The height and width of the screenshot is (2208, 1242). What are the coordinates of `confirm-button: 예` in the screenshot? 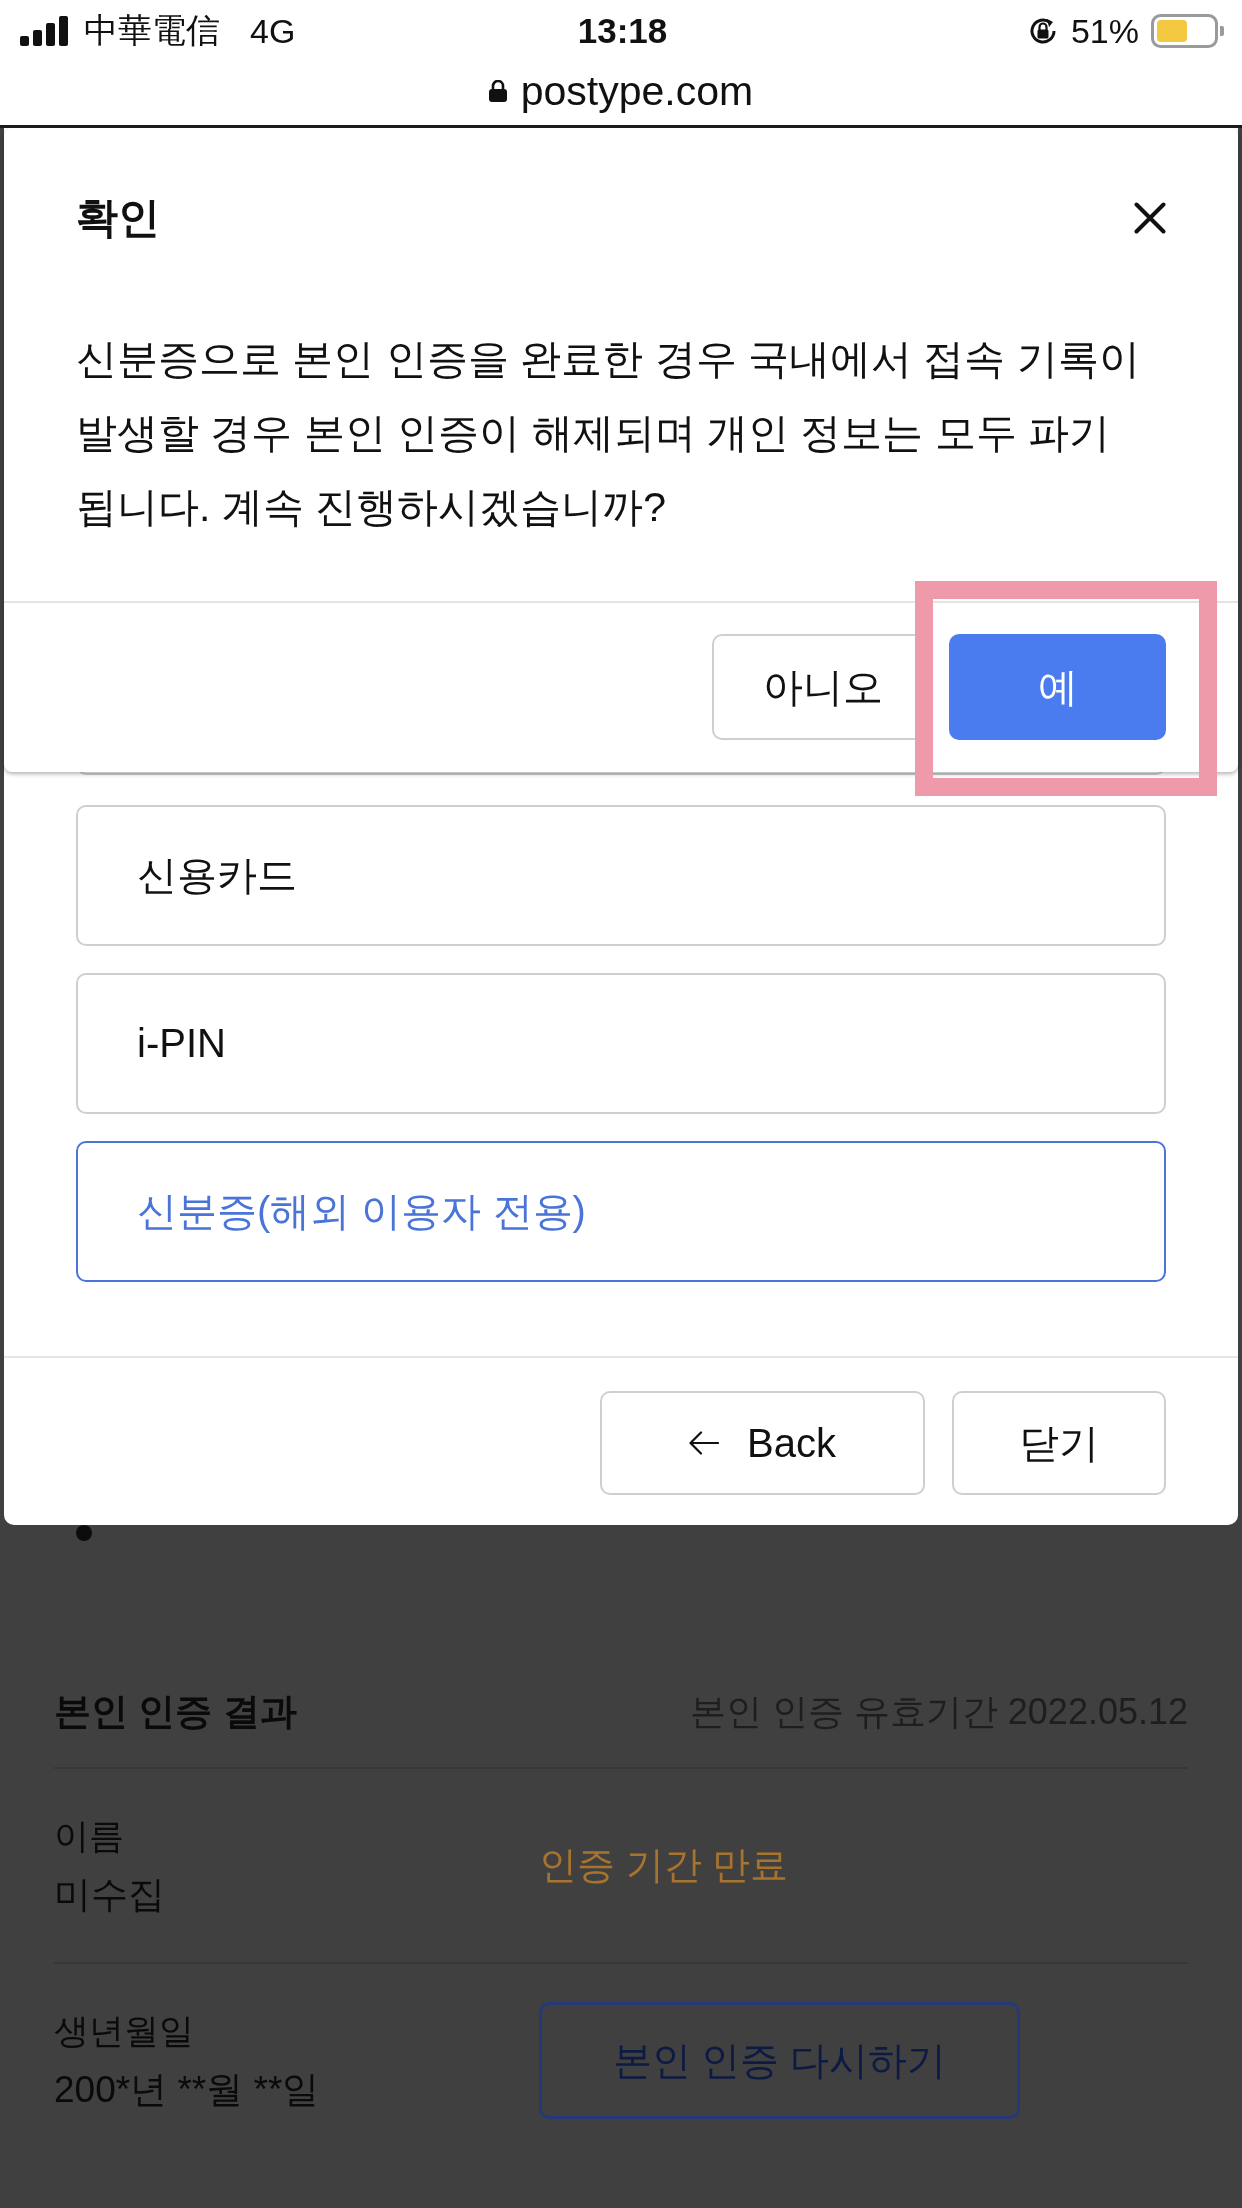 It's located at (1057, 687).